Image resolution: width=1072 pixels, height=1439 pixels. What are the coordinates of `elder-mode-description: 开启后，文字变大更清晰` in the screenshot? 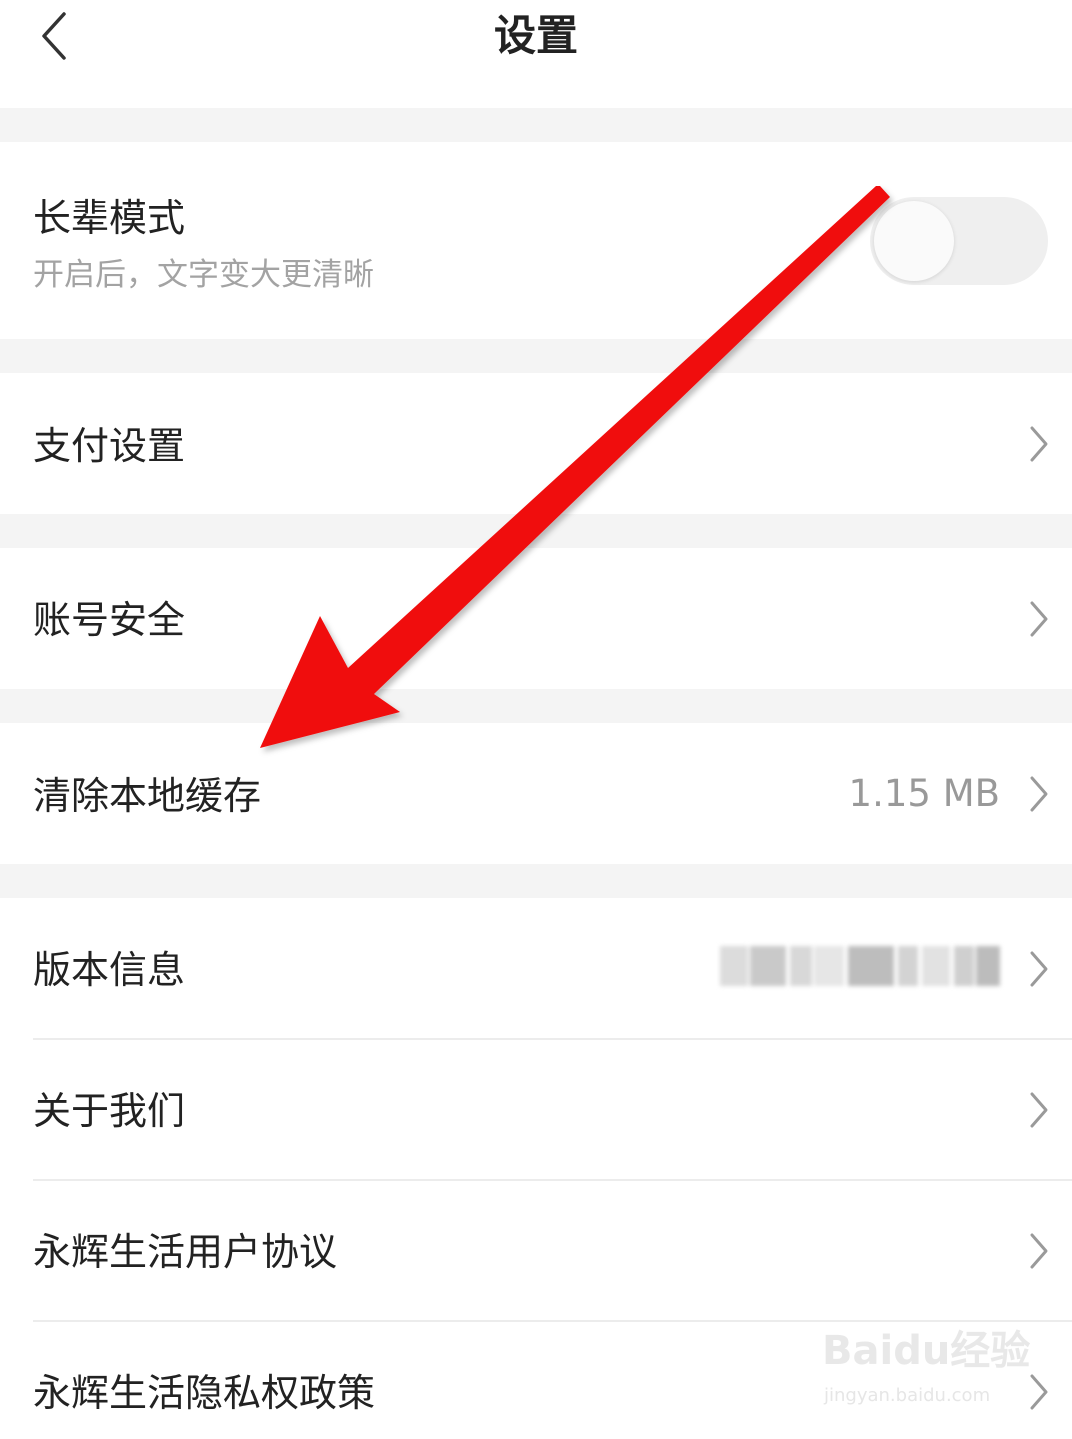 It's located at (203, 275).